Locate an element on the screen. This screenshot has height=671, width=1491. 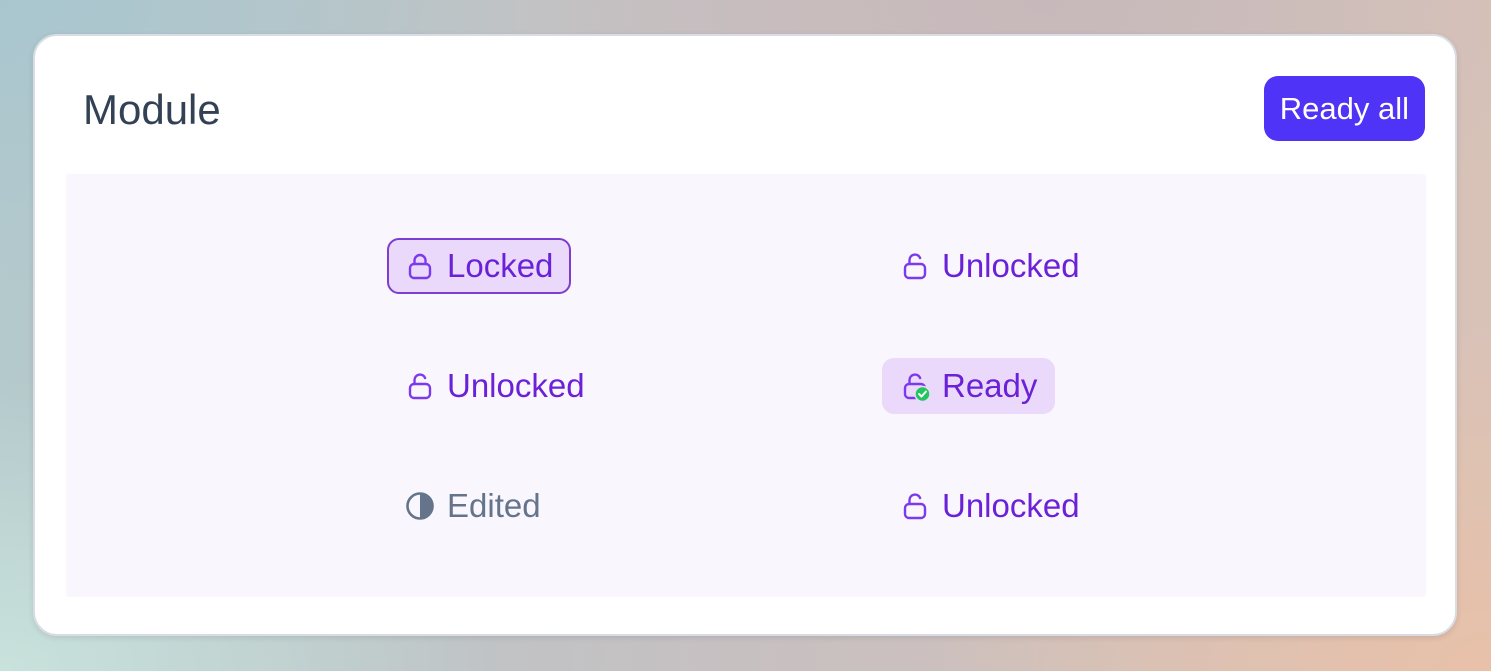
status-item-locked: Locked is located at coordinates (479, 266).